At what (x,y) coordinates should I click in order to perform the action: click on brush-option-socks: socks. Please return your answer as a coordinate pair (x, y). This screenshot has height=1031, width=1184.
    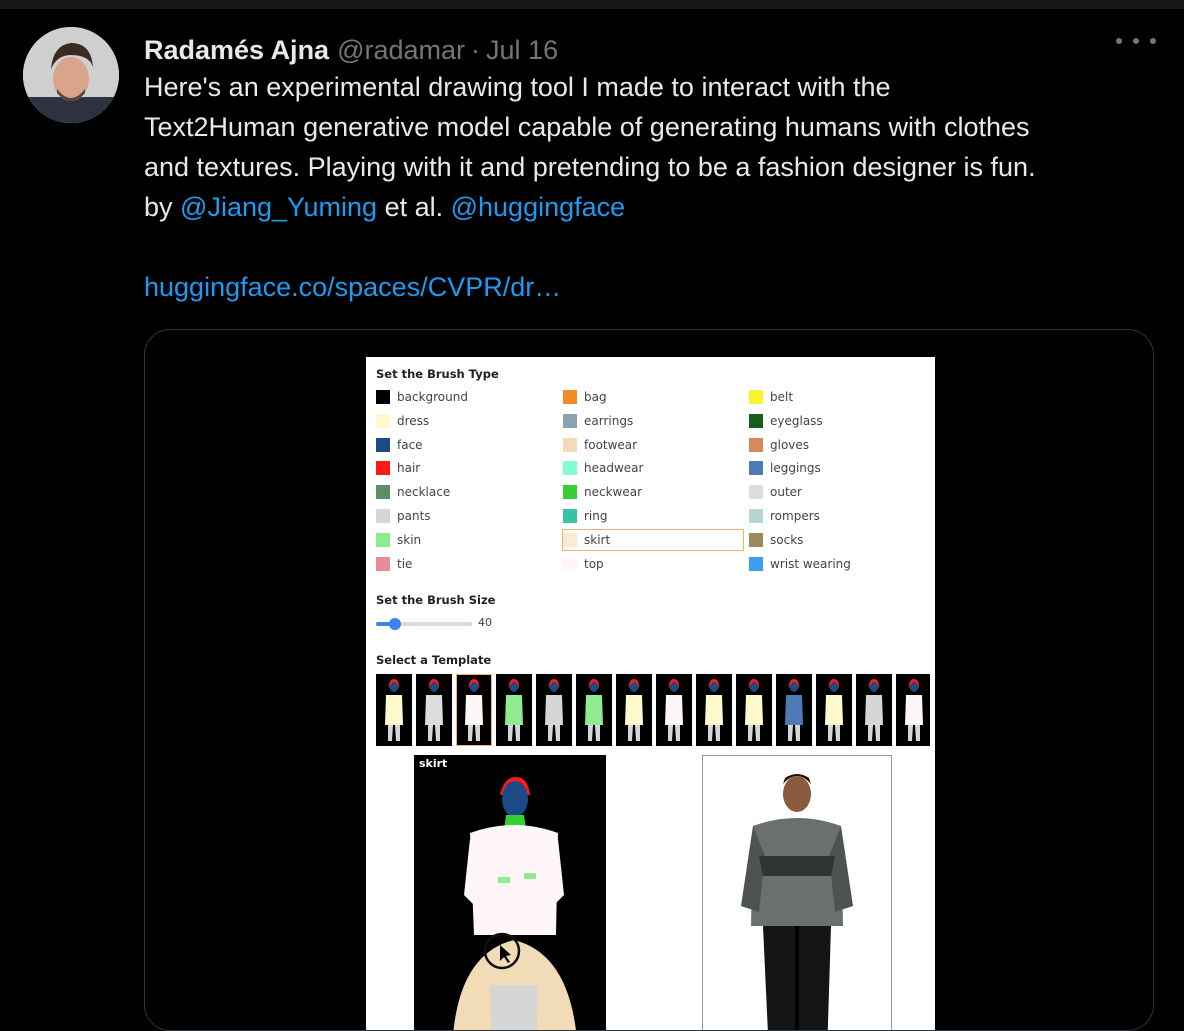
    Looking at the image, I should click on (776, 540).